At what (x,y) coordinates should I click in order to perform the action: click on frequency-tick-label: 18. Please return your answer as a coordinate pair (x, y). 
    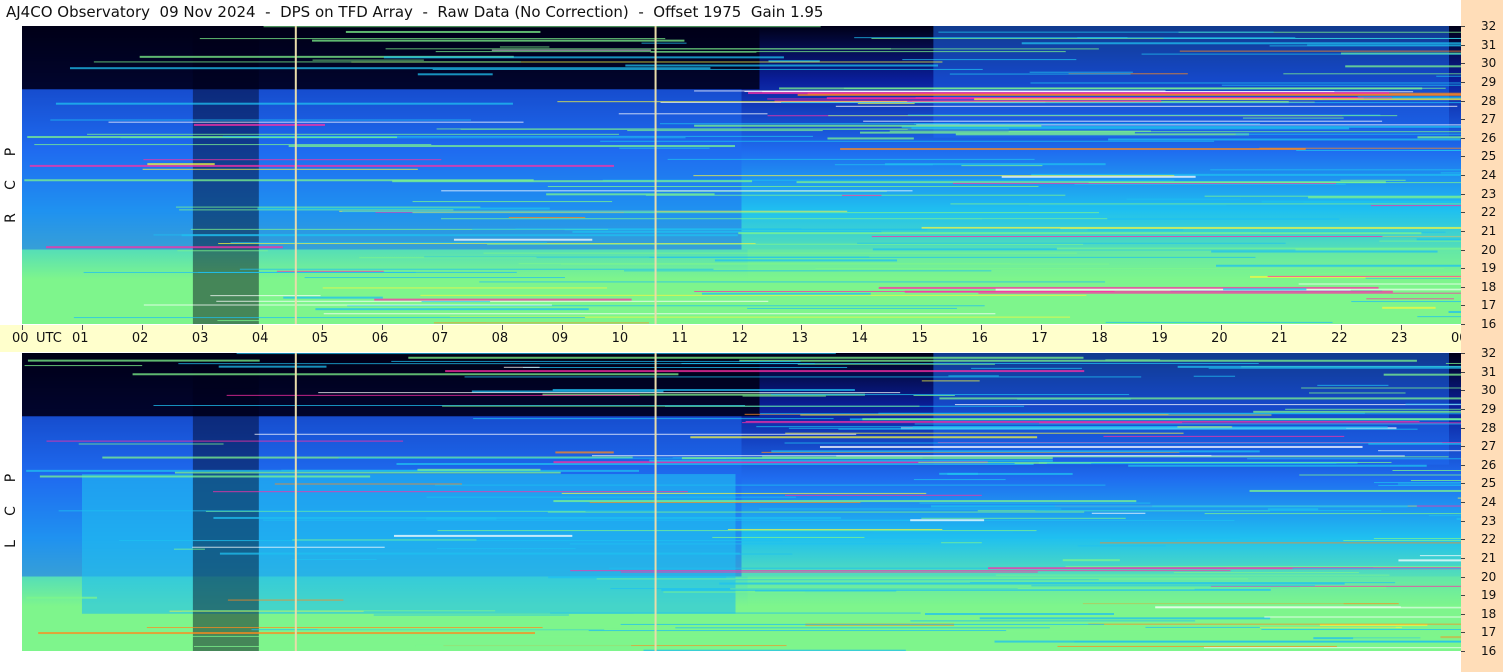
    Looking at the image, I should click on (1489, 286).